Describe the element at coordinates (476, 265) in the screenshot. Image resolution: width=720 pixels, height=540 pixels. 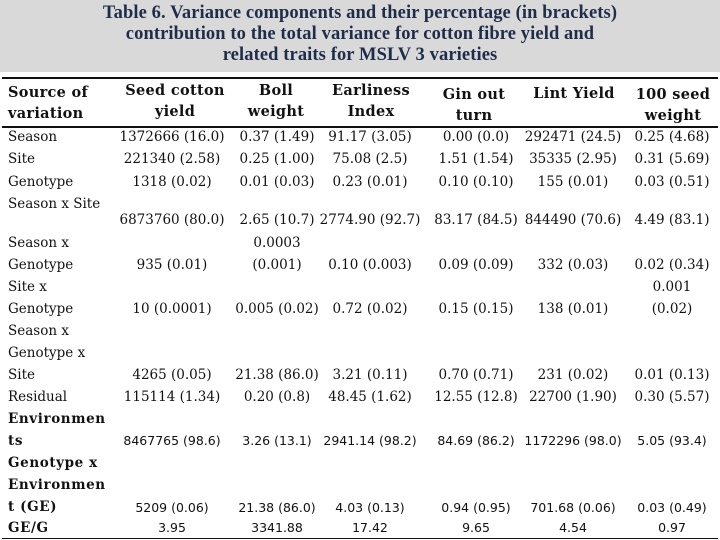
I see `cell-season-x-genotype-gin-out-turn: 0.09 (0.09)` at that location.